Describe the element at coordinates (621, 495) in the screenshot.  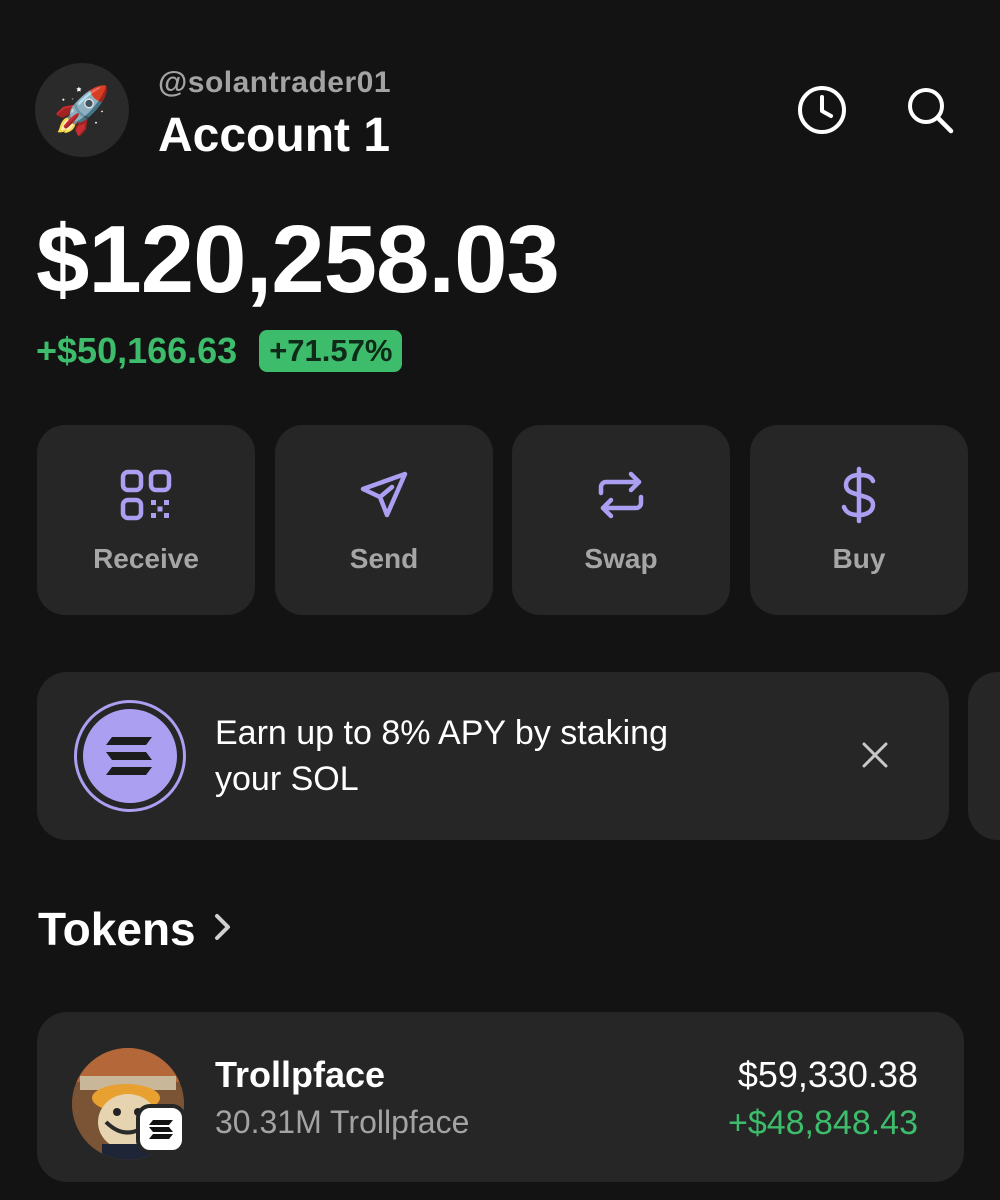
I see `swap-icon` at that location.